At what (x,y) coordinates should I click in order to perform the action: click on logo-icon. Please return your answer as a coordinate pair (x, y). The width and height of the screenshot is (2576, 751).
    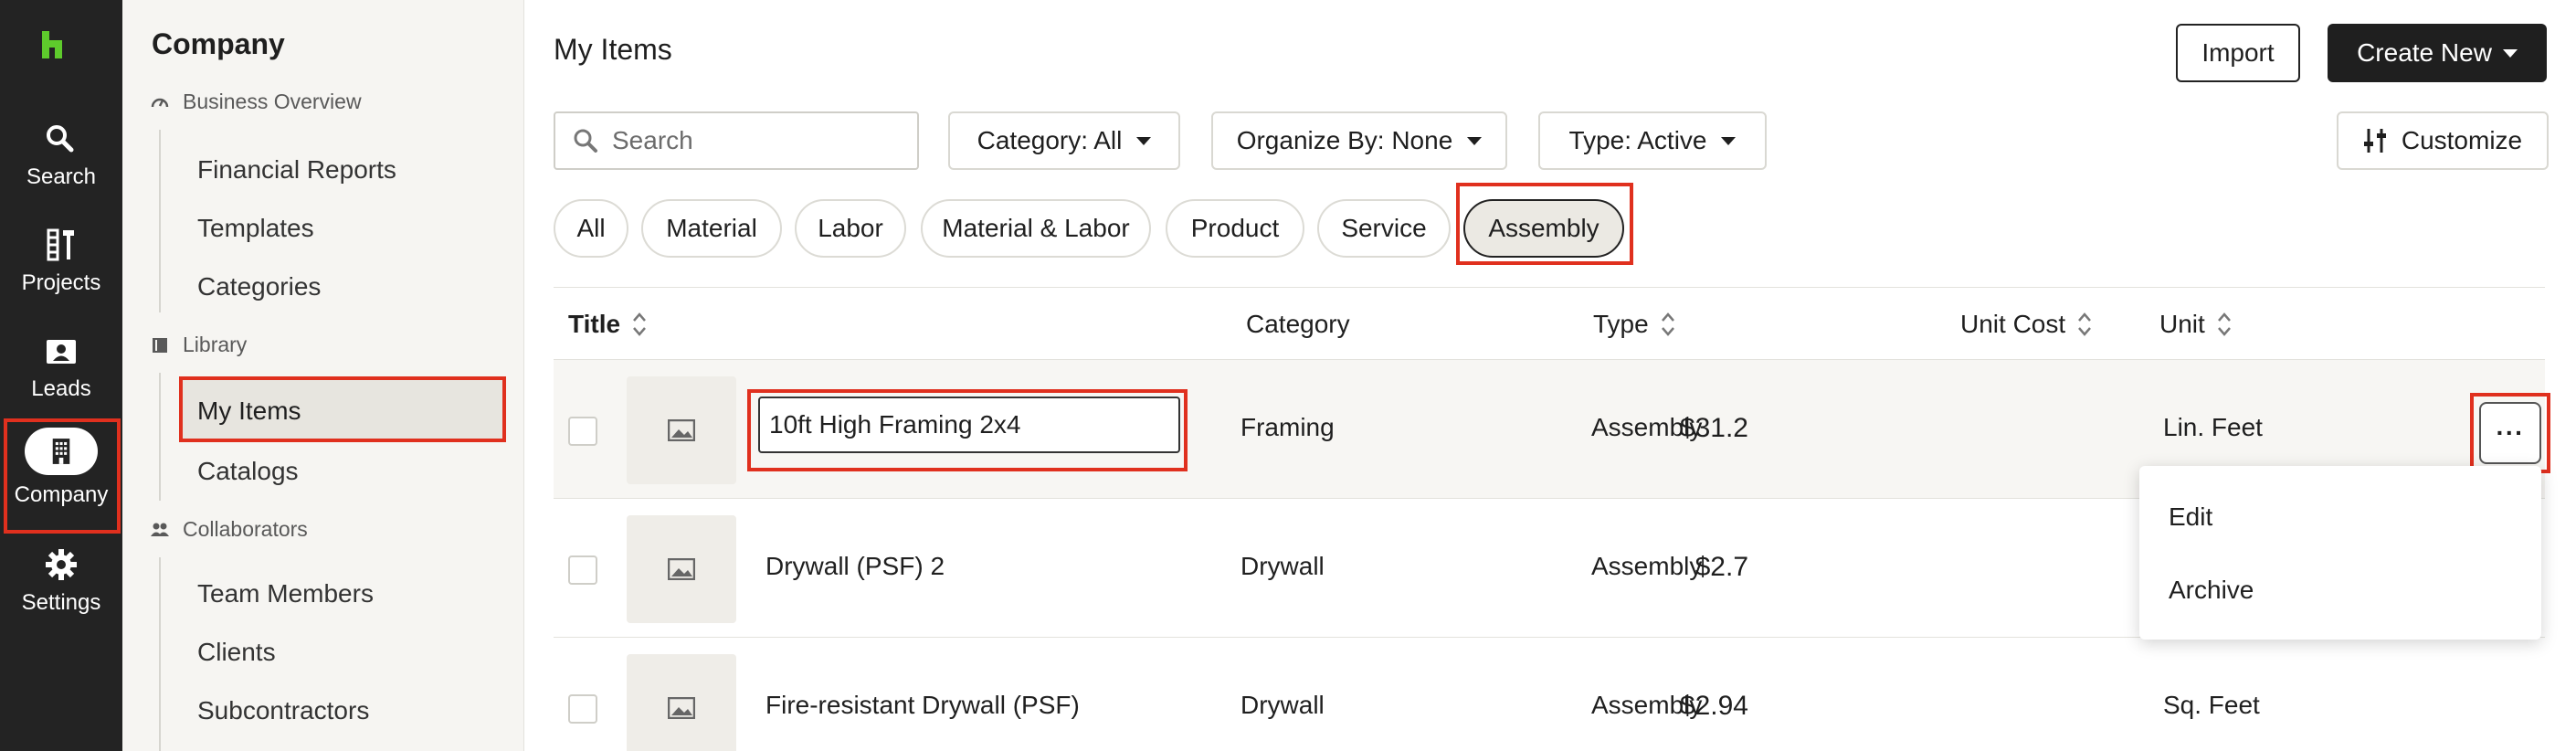
    Looking at the image, I should click on (55, 45).